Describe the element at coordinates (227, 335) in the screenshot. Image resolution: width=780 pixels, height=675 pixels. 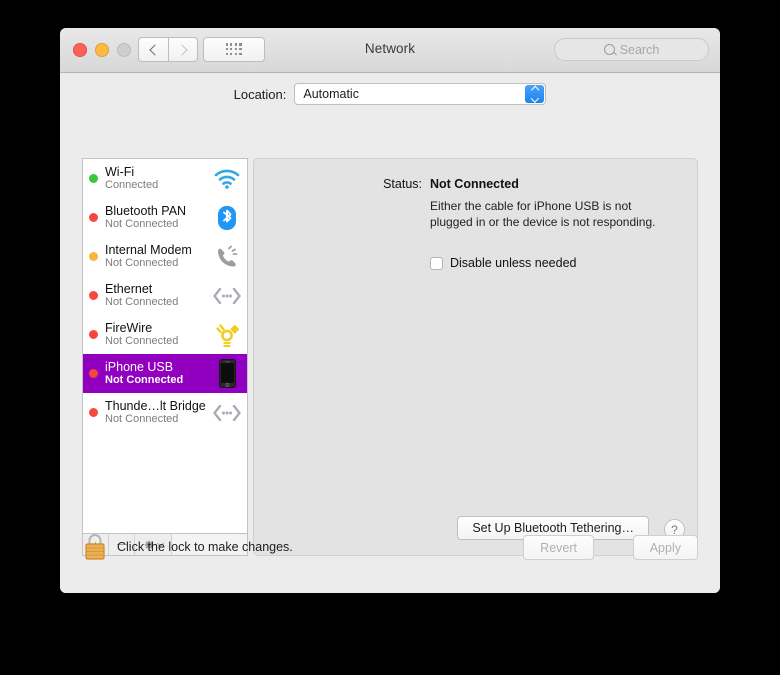
I see `firewire-icon` at that location.